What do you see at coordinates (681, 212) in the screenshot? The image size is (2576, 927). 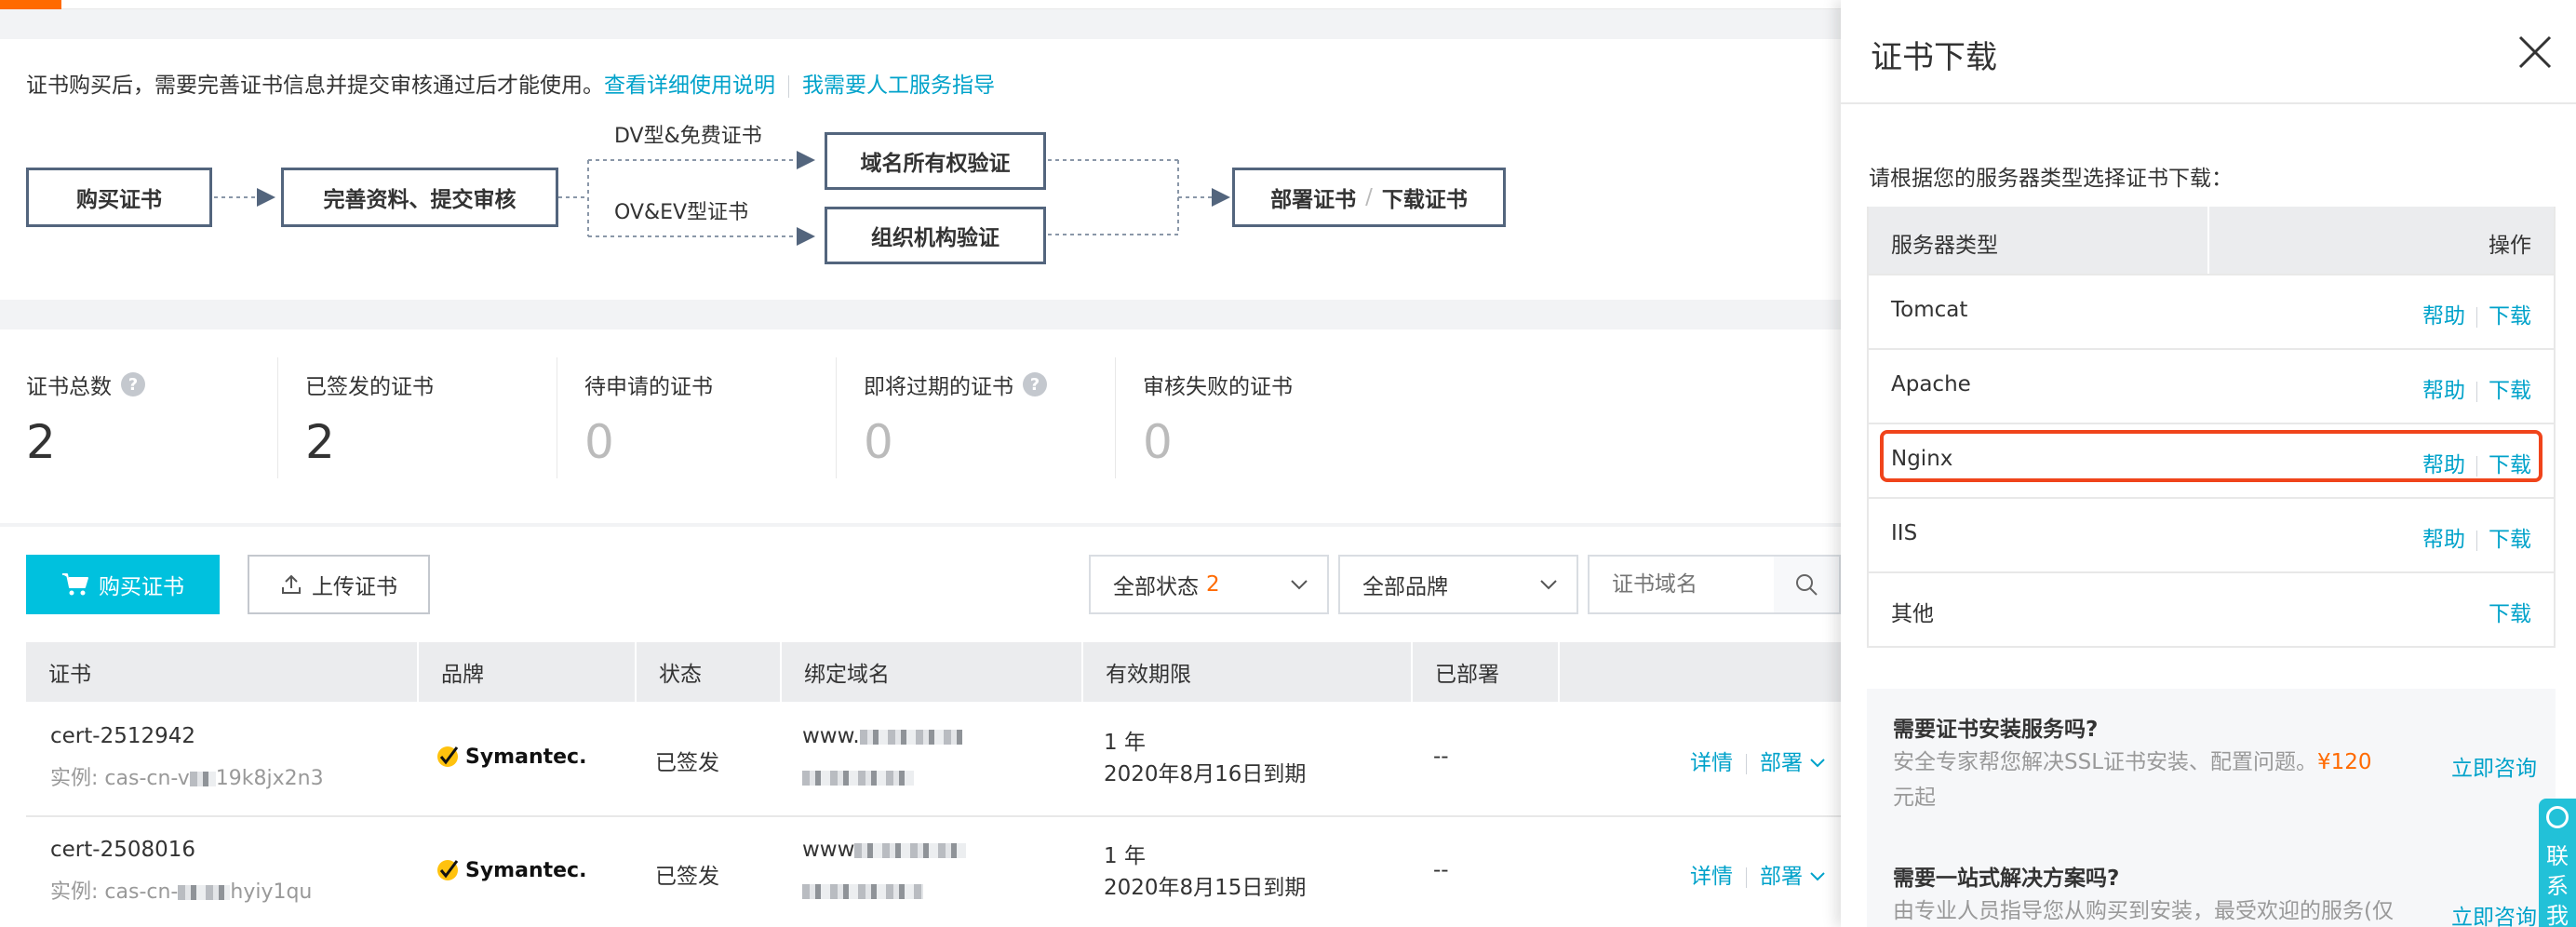 I see `flow-label-ov: OV&EV型证书` at bounding box center [681, 212].